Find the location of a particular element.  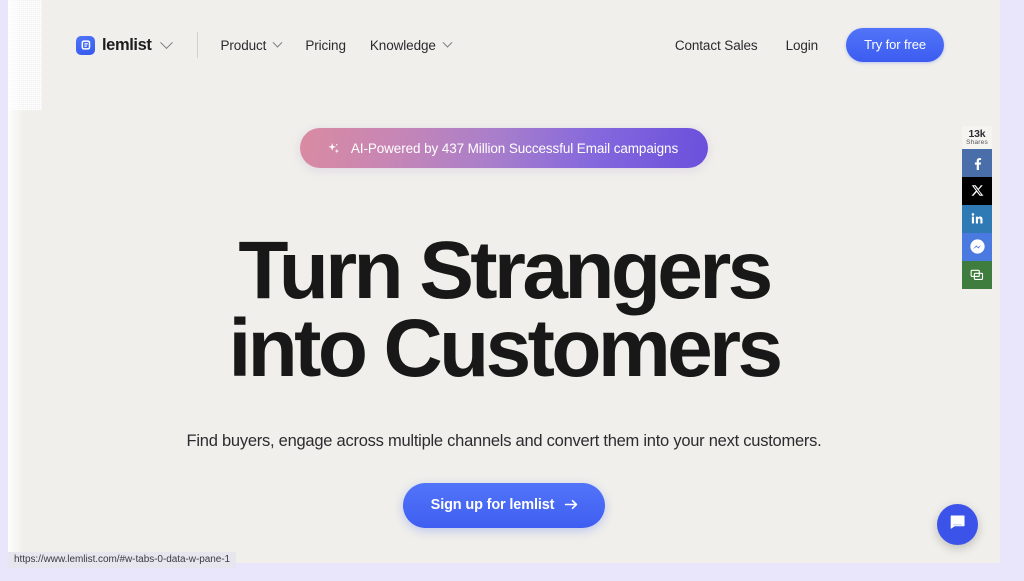

nav-item-knowledge: Knowledge is located at coordinates (411, 45).